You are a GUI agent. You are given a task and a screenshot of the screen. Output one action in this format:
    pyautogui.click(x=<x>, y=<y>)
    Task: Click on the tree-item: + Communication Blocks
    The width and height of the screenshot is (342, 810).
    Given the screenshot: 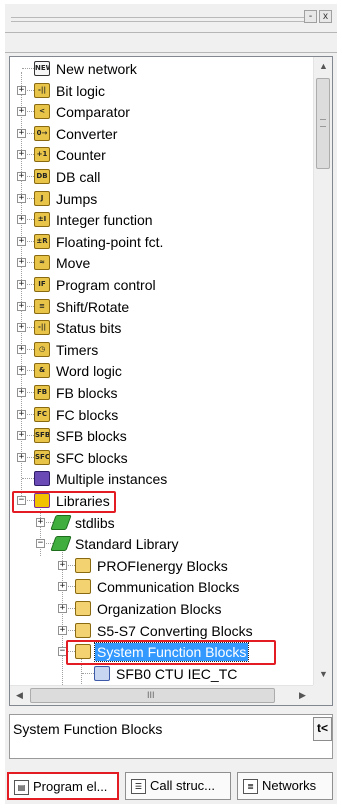 What is the action you would take?
    pyautogui.click(x=161, y=587)
    